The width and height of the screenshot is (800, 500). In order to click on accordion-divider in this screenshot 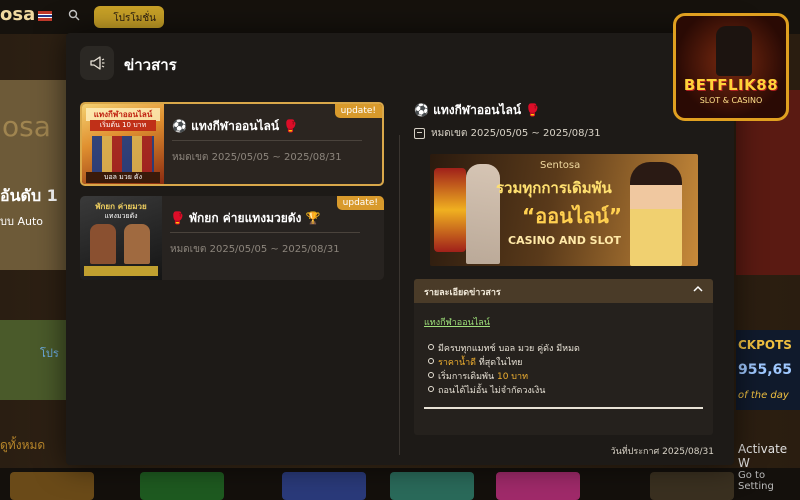, I will do `click(563, 408)`.